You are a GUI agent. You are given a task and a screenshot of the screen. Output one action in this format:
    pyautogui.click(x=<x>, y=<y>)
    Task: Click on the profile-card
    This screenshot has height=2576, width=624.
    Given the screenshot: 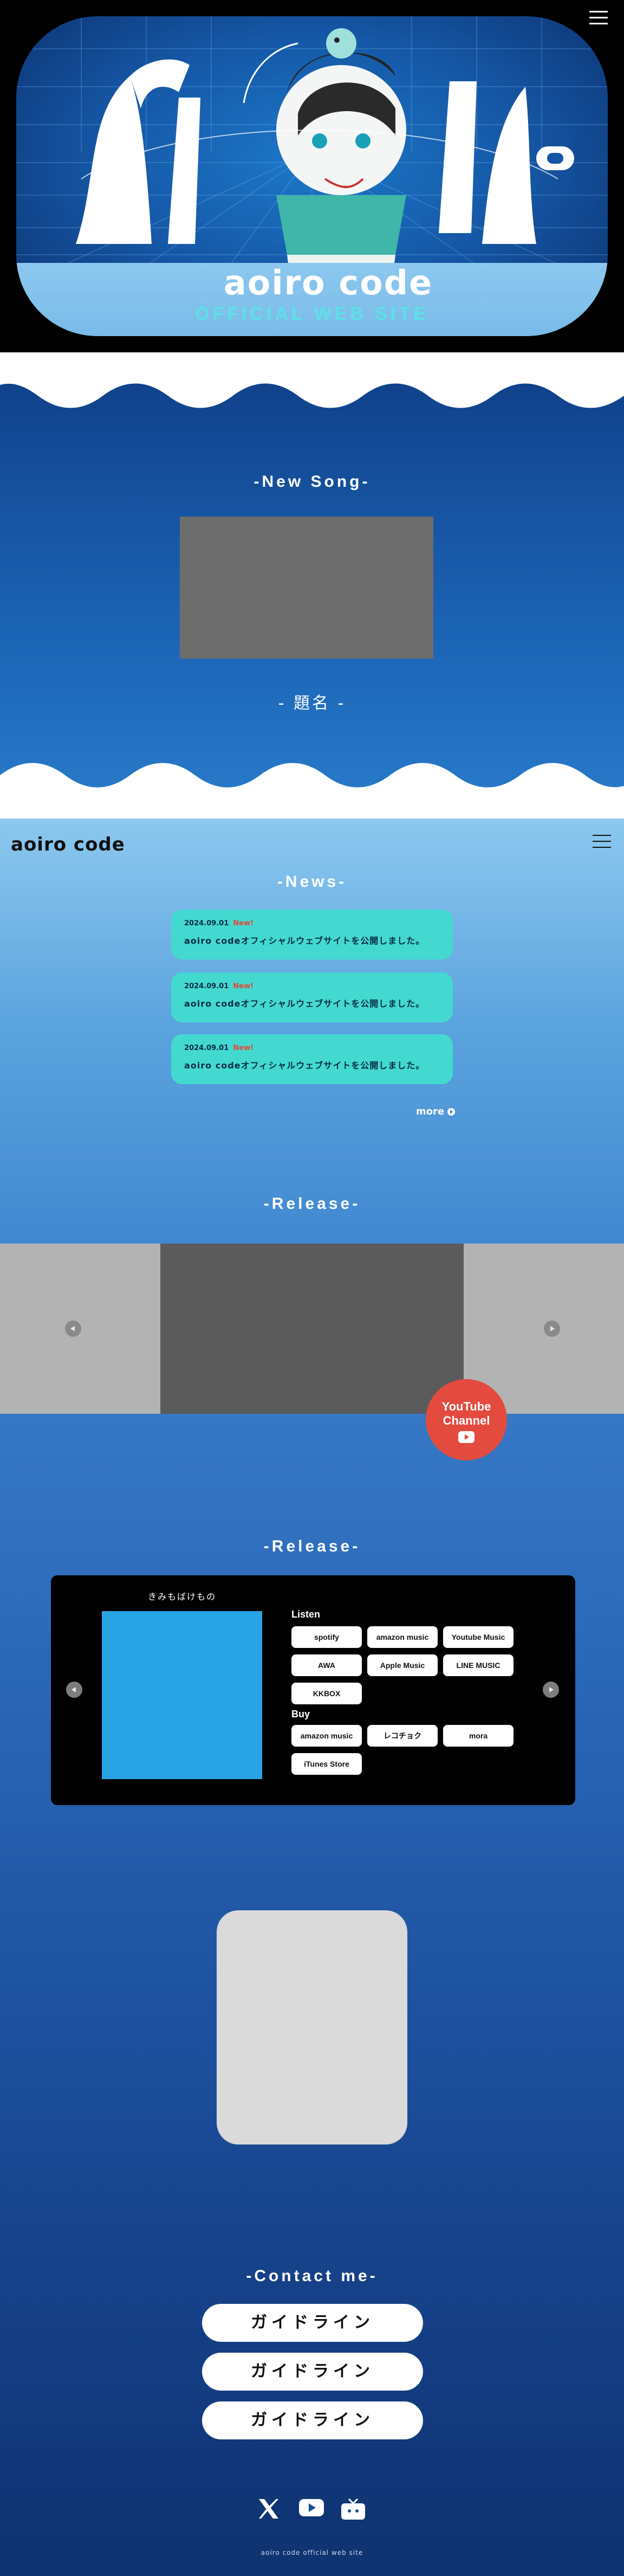 What is the action you would take?
    pyautogui.click(x=312, y=2027)
    